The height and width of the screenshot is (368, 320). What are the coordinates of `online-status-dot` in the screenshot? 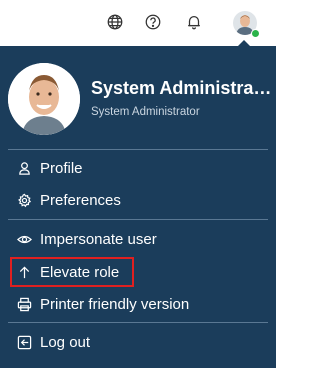 It's located at (255, 33).